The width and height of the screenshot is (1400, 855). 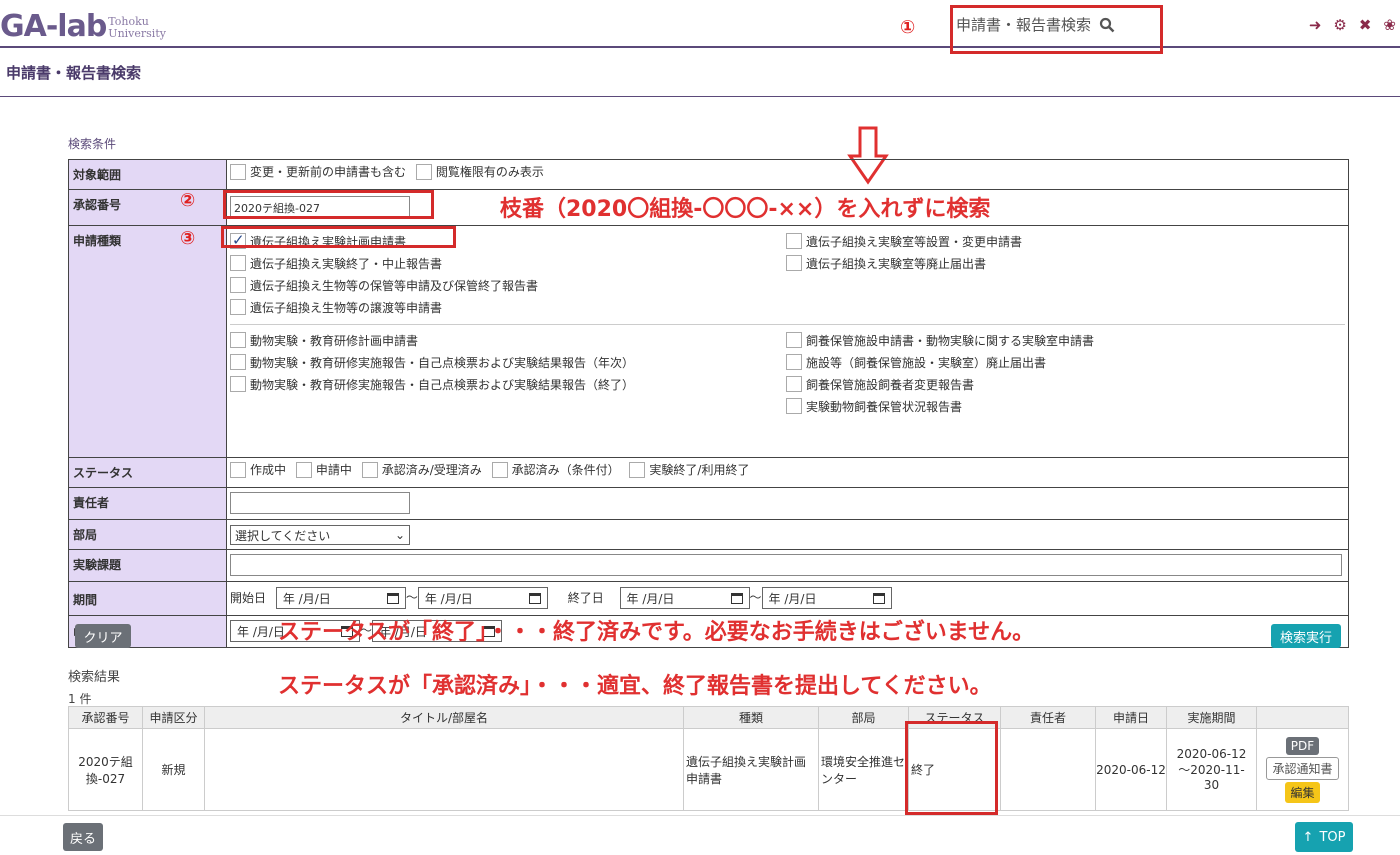 I want to click on option-gm-room-setup: 遺伝子組換え実験室等設置・変更申請書, so click(x=904, y=241).